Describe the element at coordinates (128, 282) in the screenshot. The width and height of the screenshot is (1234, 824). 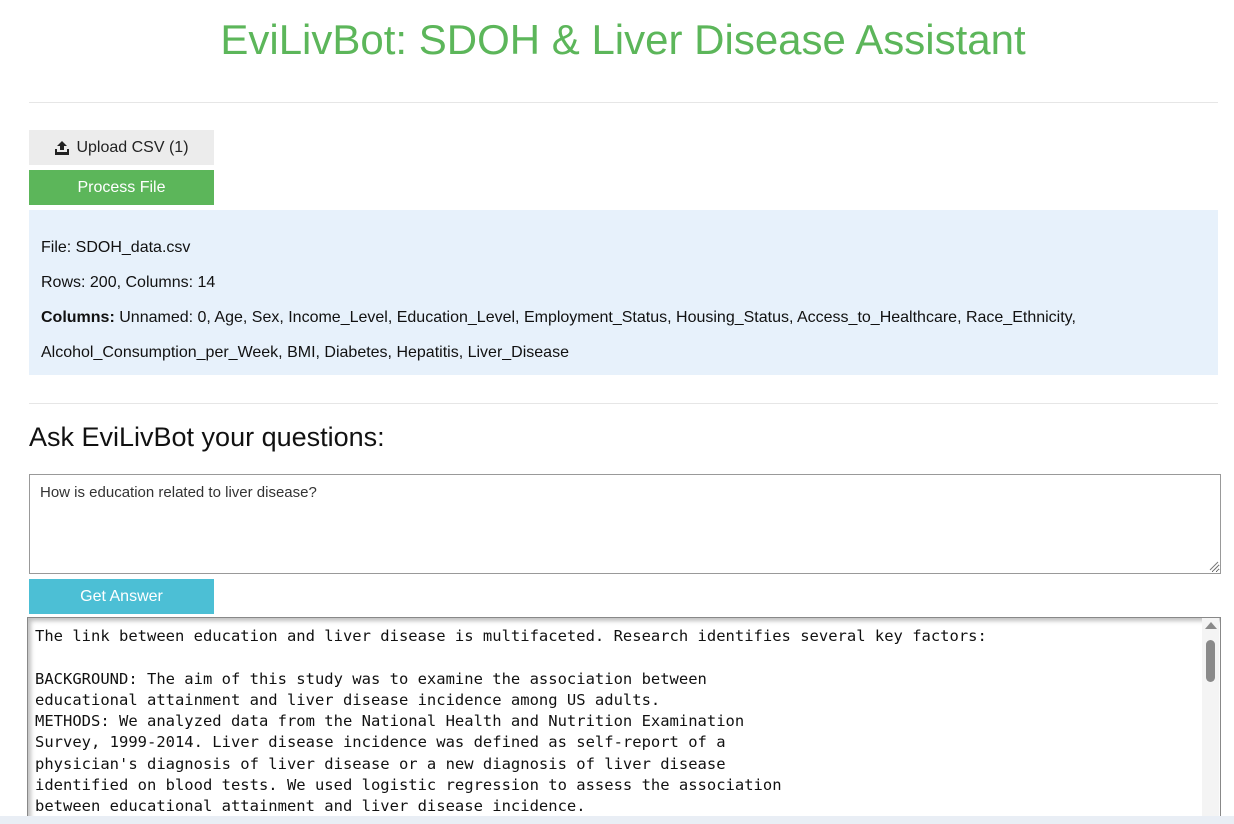
I see `rows-columns-text: Rows: 200, Columns: 14` at that location.